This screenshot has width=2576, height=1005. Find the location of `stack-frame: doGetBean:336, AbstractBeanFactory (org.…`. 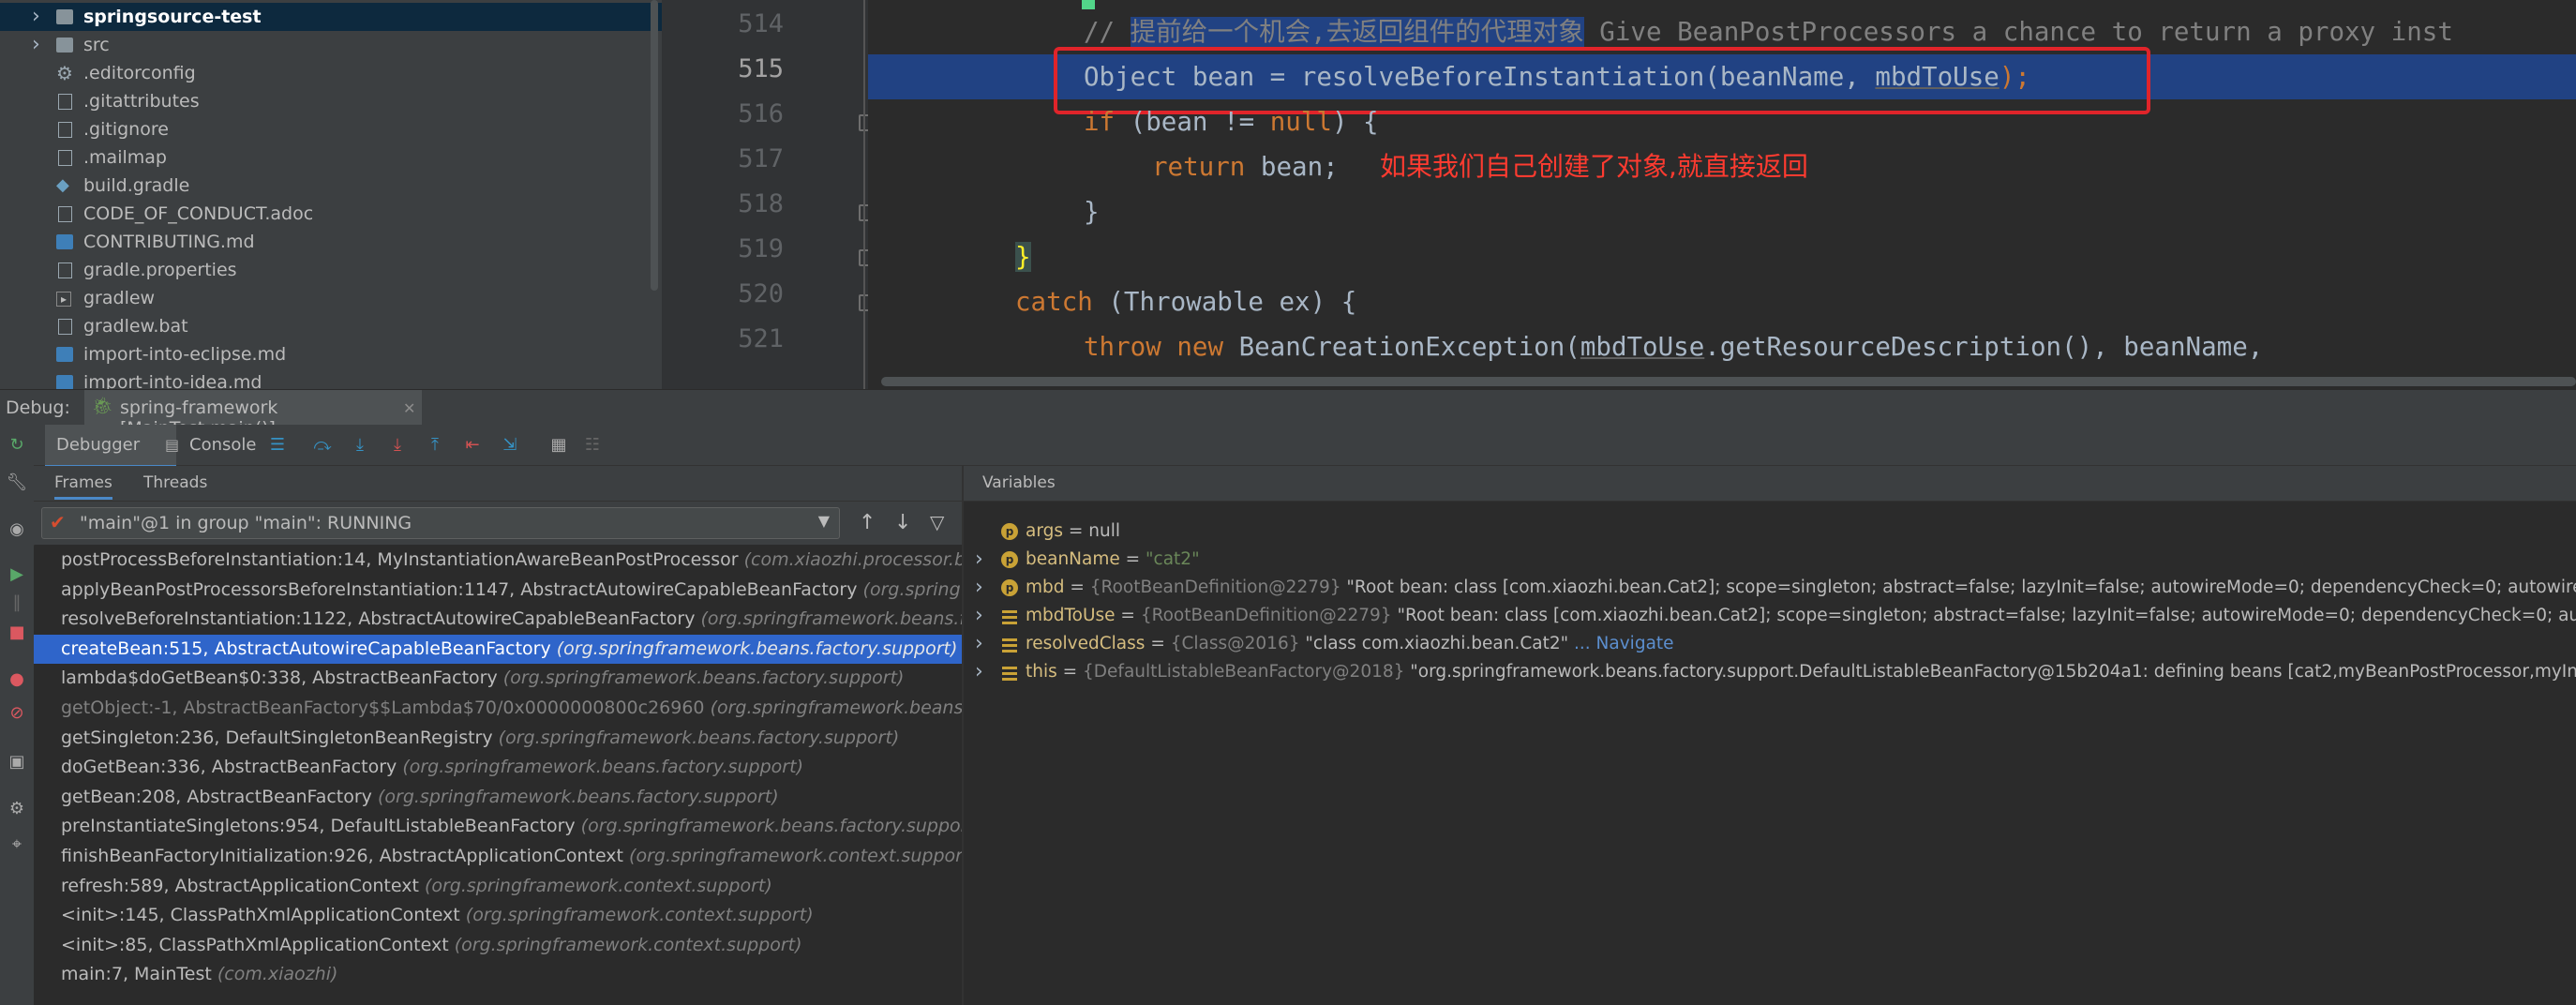

stack-frame: doGetBean:336, AbstractBeanFactory (org.… is located at coordinates (498, 768).